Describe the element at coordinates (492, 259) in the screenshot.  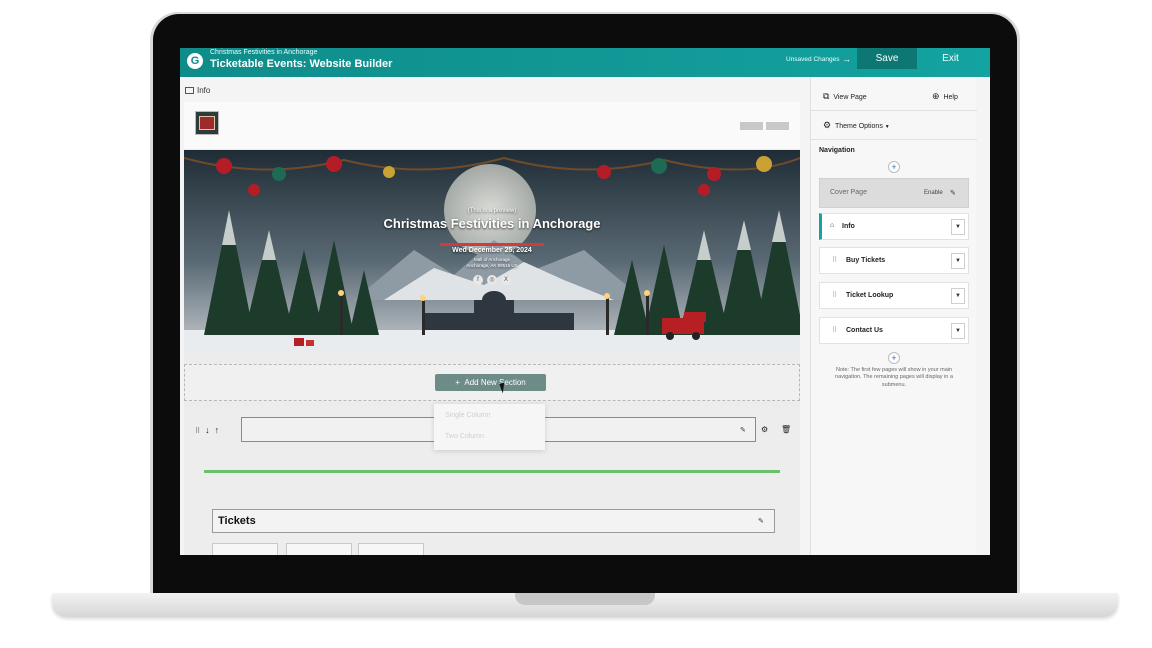
I see `banner-location-line1: Mall of Anchorage` at that location.